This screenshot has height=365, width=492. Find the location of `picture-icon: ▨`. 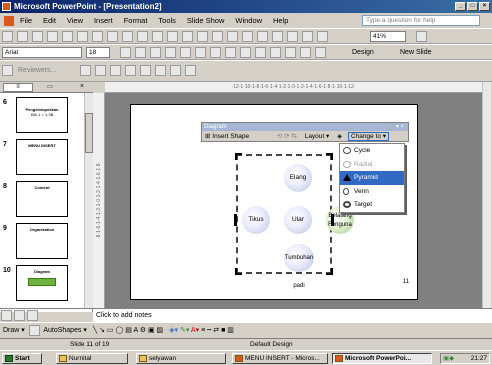

picture-icon: ▨ is located at coordinates (160, 330).